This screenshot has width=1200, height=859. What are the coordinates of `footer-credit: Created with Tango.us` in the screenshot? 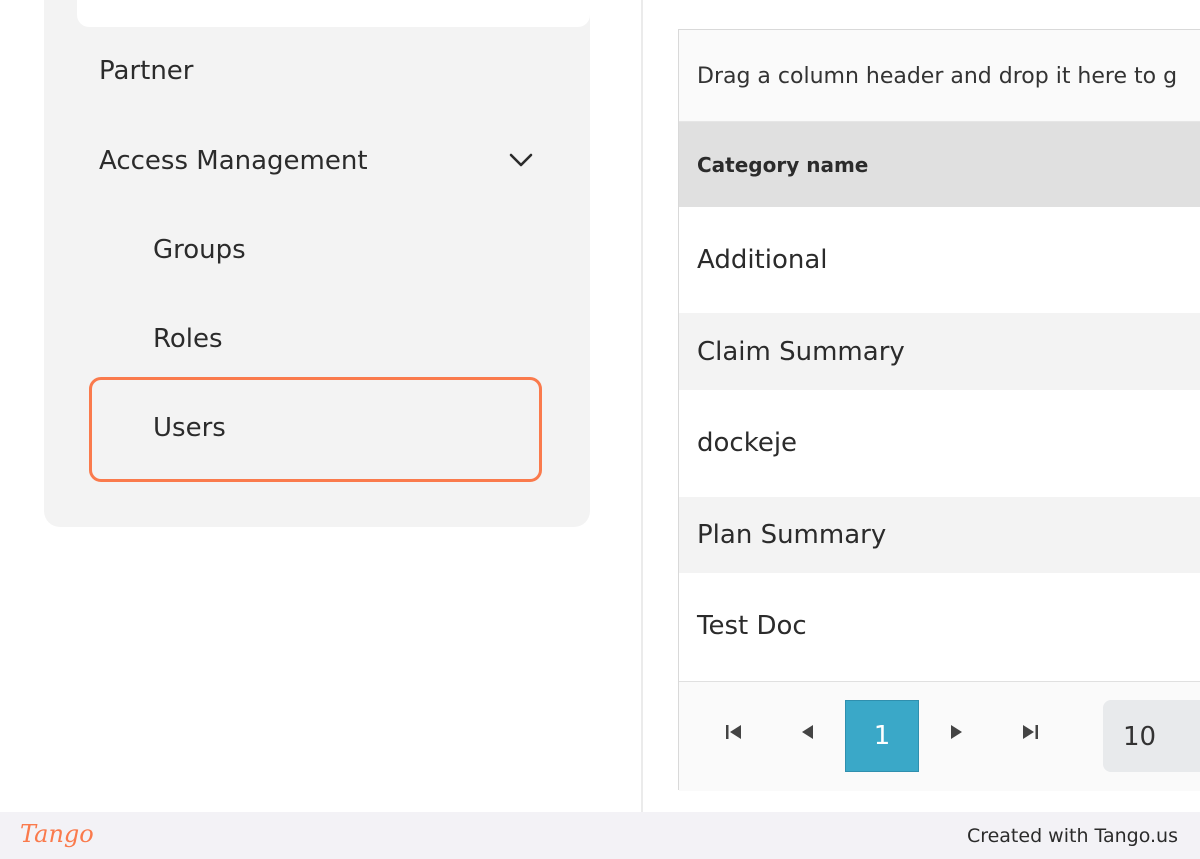 It's located at (1072, 836).